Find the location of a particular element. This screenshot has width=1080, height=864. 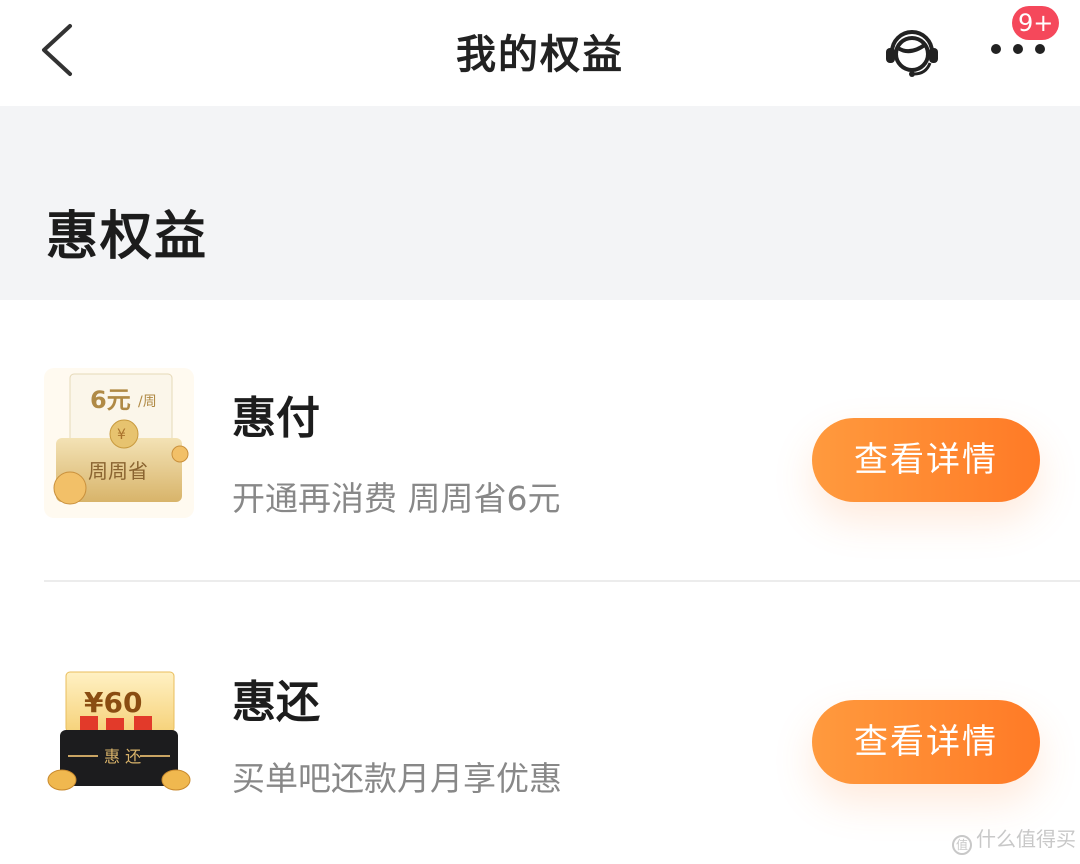

svg-text: 周周省 is located at coordinates (118, 471).